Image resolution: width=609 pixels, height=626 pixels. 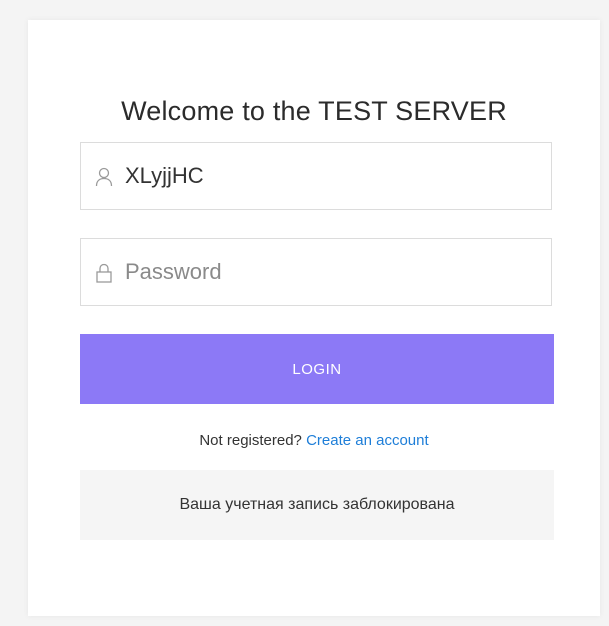 I want to click on username-field, so click(x=316, y=176).